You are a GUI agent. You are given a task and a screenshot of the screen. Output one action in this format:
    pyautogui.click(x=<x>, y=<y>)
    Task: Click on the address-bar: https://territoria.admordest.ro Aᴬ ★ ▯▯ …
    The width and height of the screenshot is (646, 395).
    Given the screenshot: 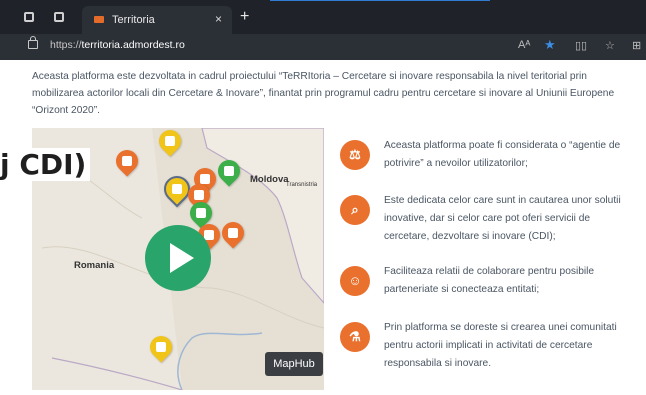 What is the action you would take?
    pyautogui.click(x=323, y=47)
    